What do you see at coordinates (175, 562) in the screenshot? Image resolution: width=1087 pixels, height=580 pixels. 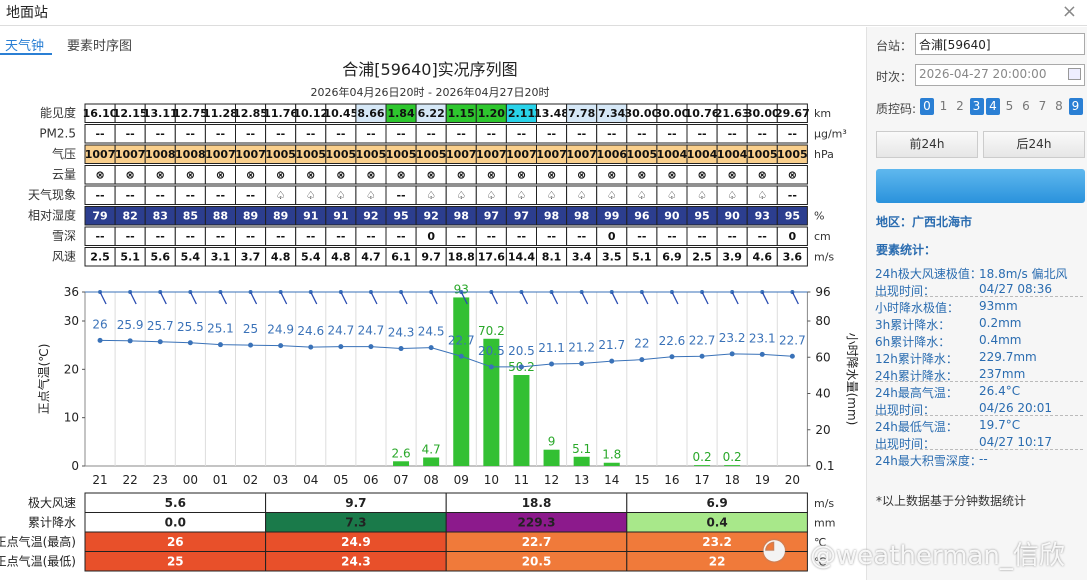 I see `summary-value: 25` at bounding box center [175, 562].